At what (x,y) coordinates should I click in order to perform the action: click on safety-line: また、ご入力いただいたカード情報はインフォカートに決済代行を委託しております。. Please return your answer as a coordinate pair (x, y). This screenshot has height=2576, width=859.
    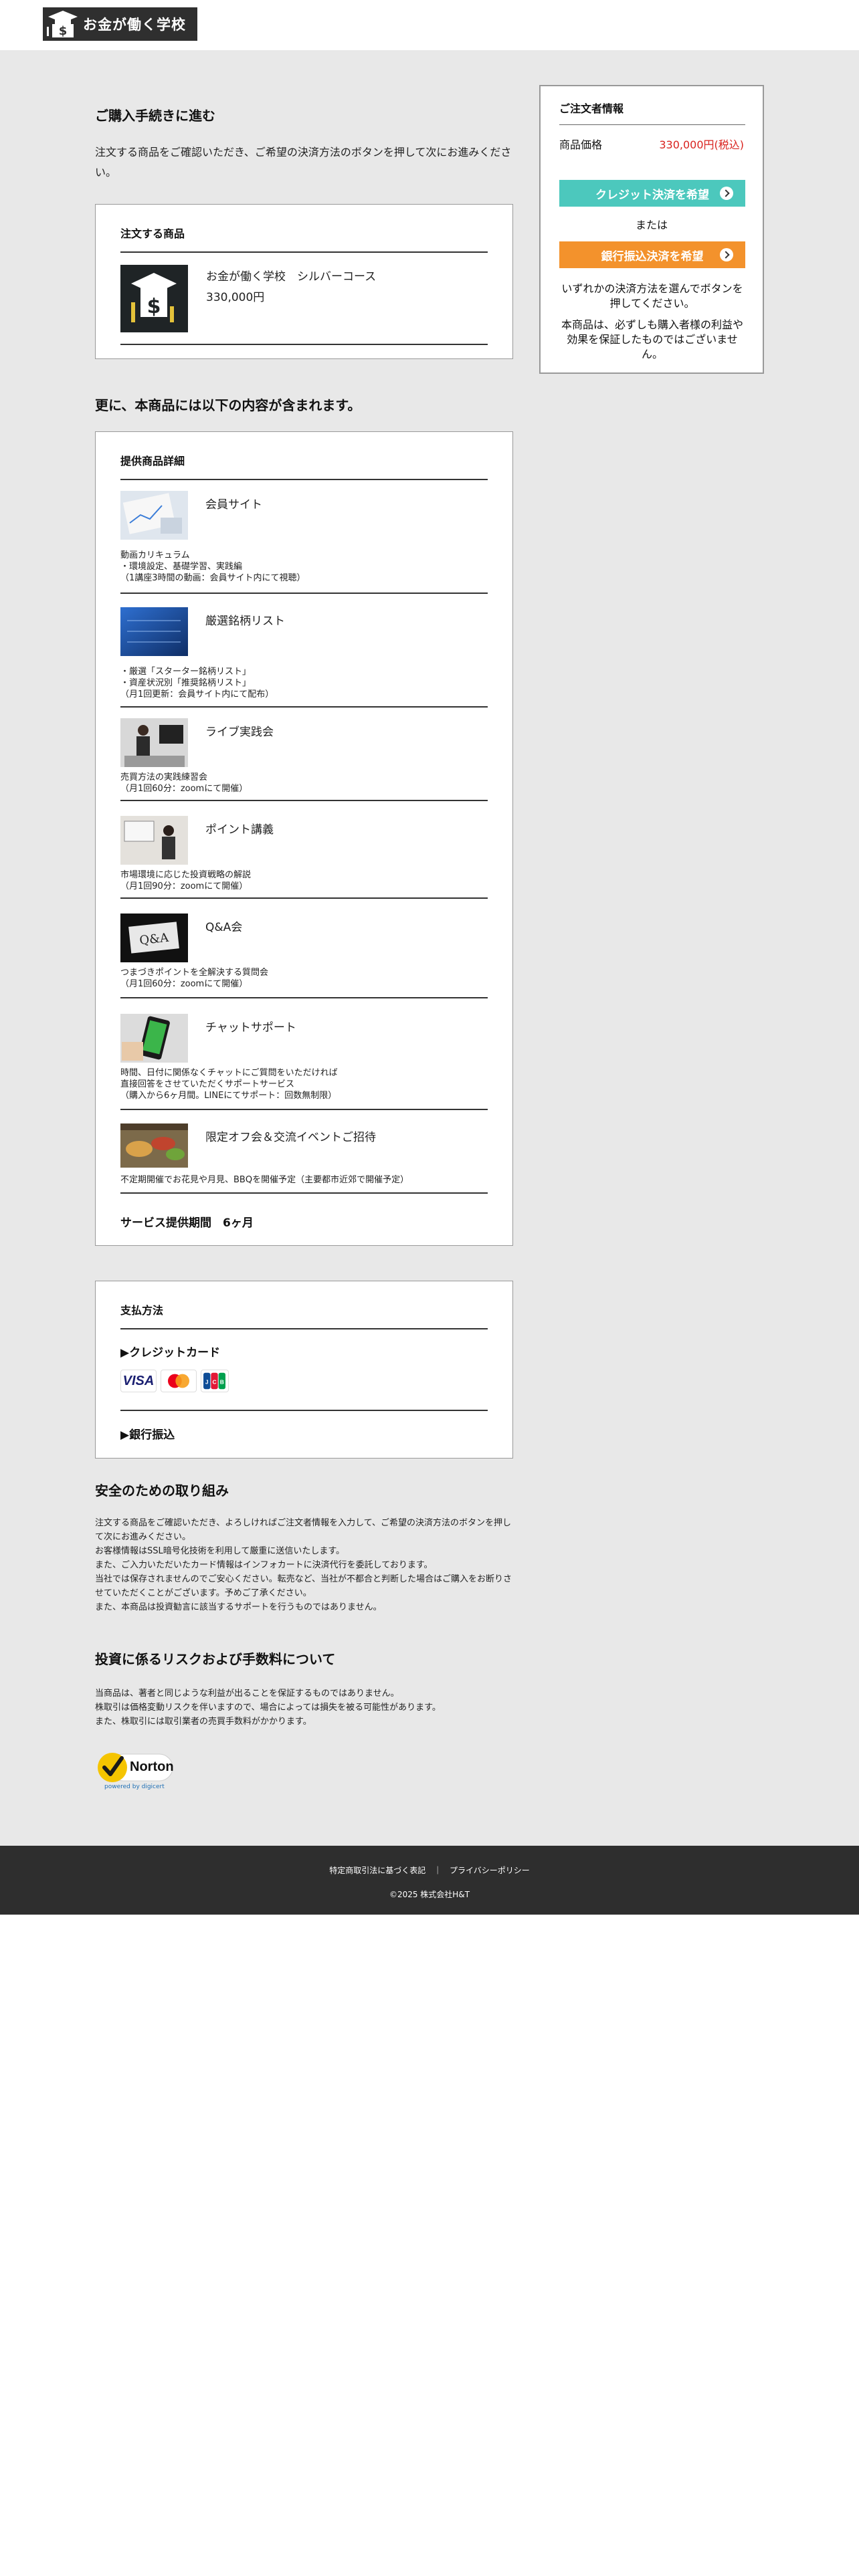
    Looking at the image, I should click on (264, 1565).